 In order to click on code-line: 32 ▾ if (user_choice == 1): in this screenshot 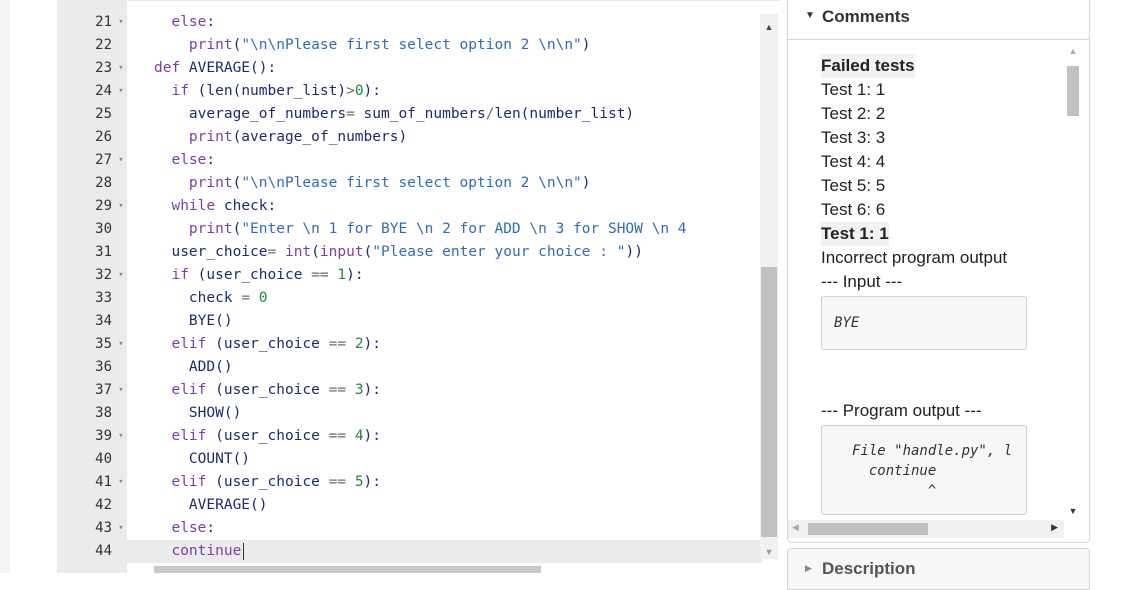, I will do `click(409, 275)`.